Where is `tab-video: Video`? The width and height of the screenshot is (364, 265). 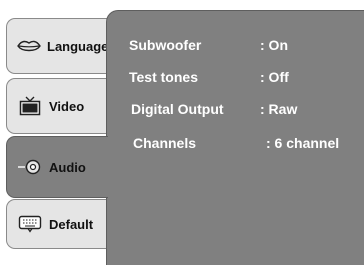 tab-video: Video is located at coordinates (57, 106).